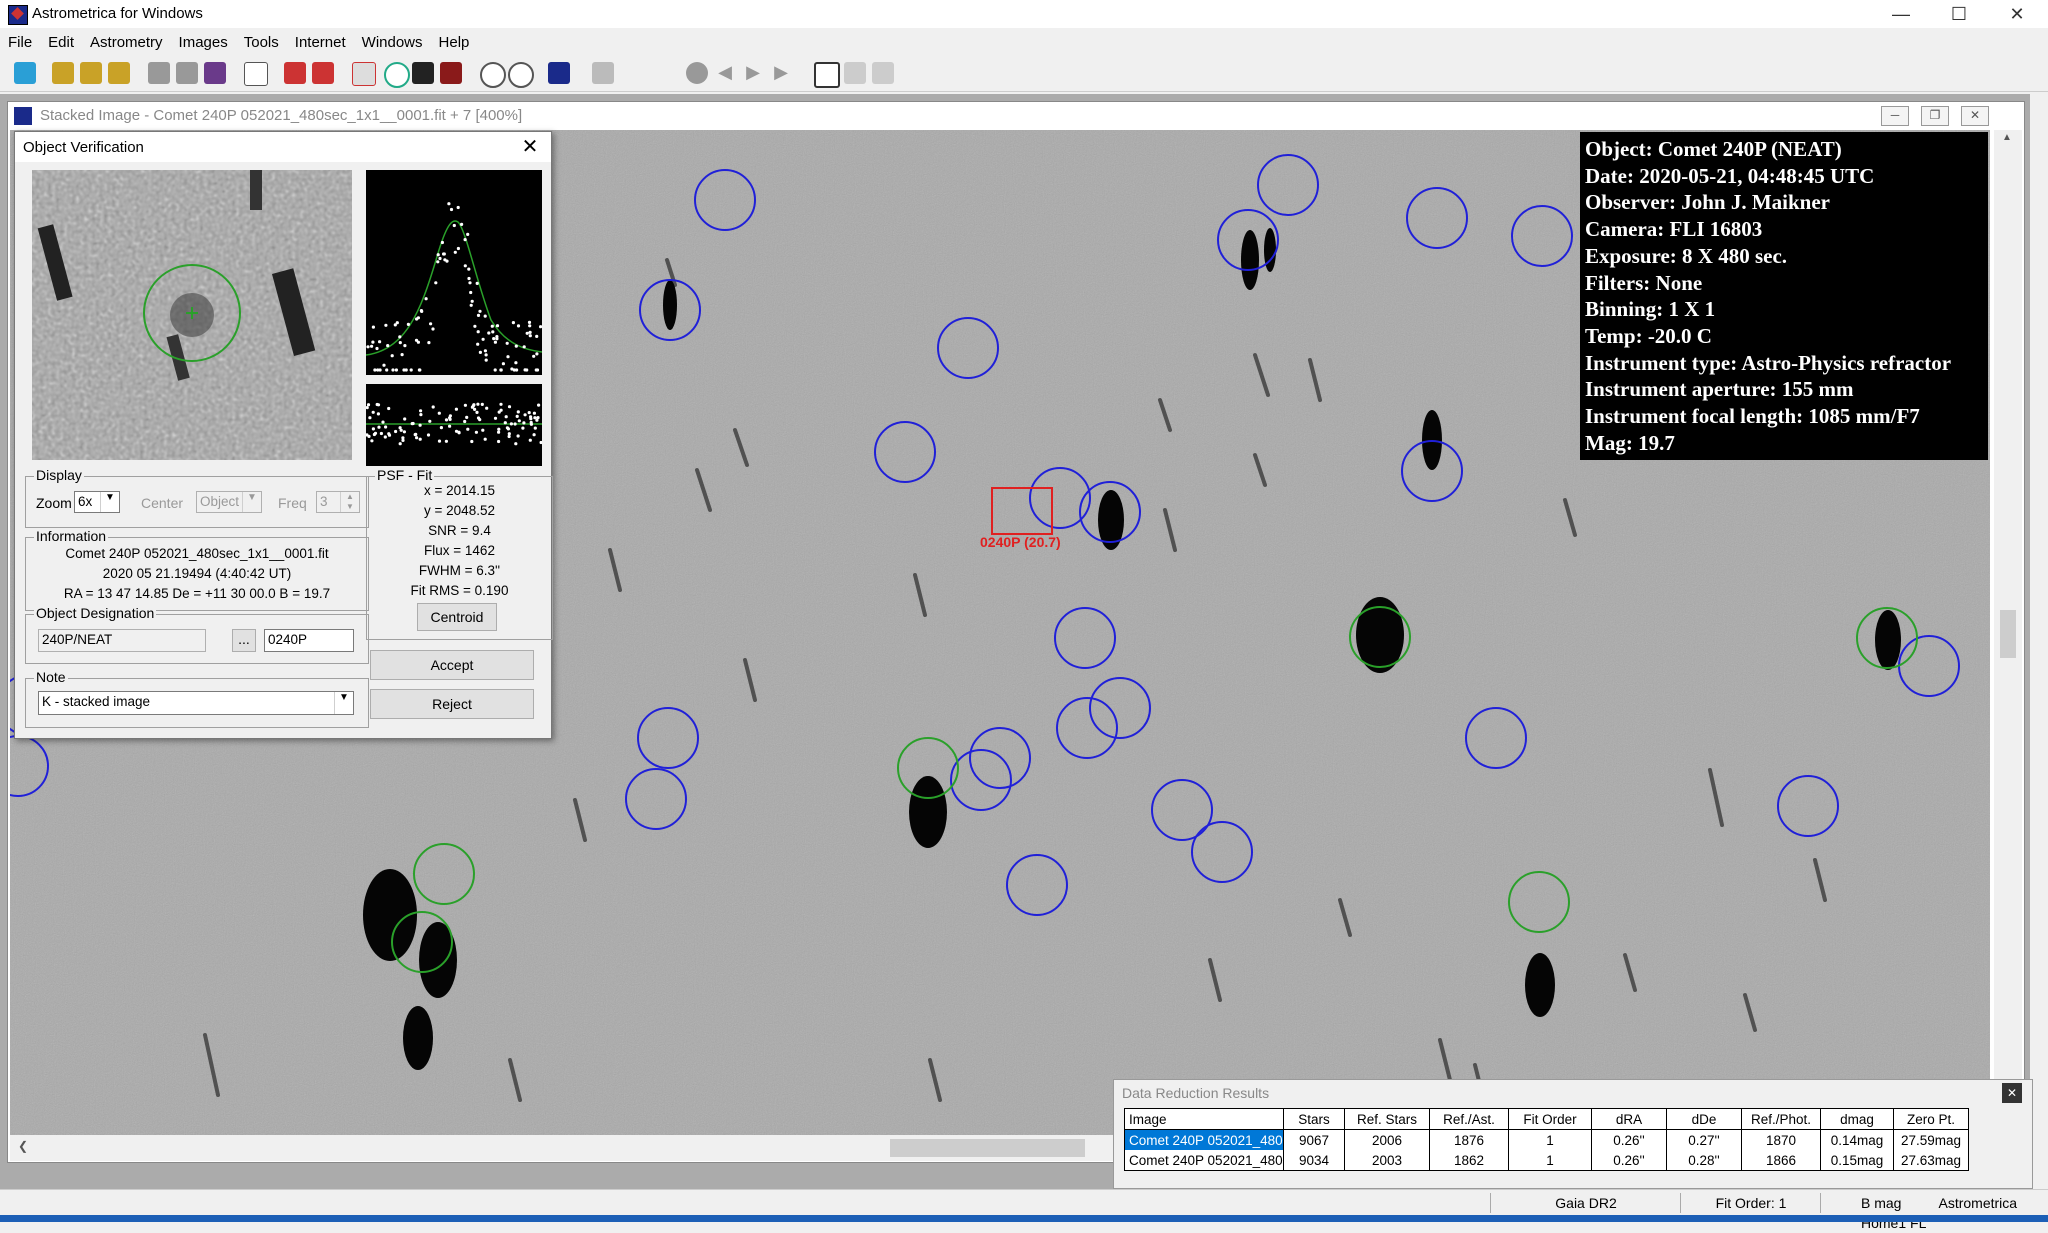 The height and width of the screenshot is (1233, 2048). I want to click on menu-astrometry: Astrometry, so click(126, 40).